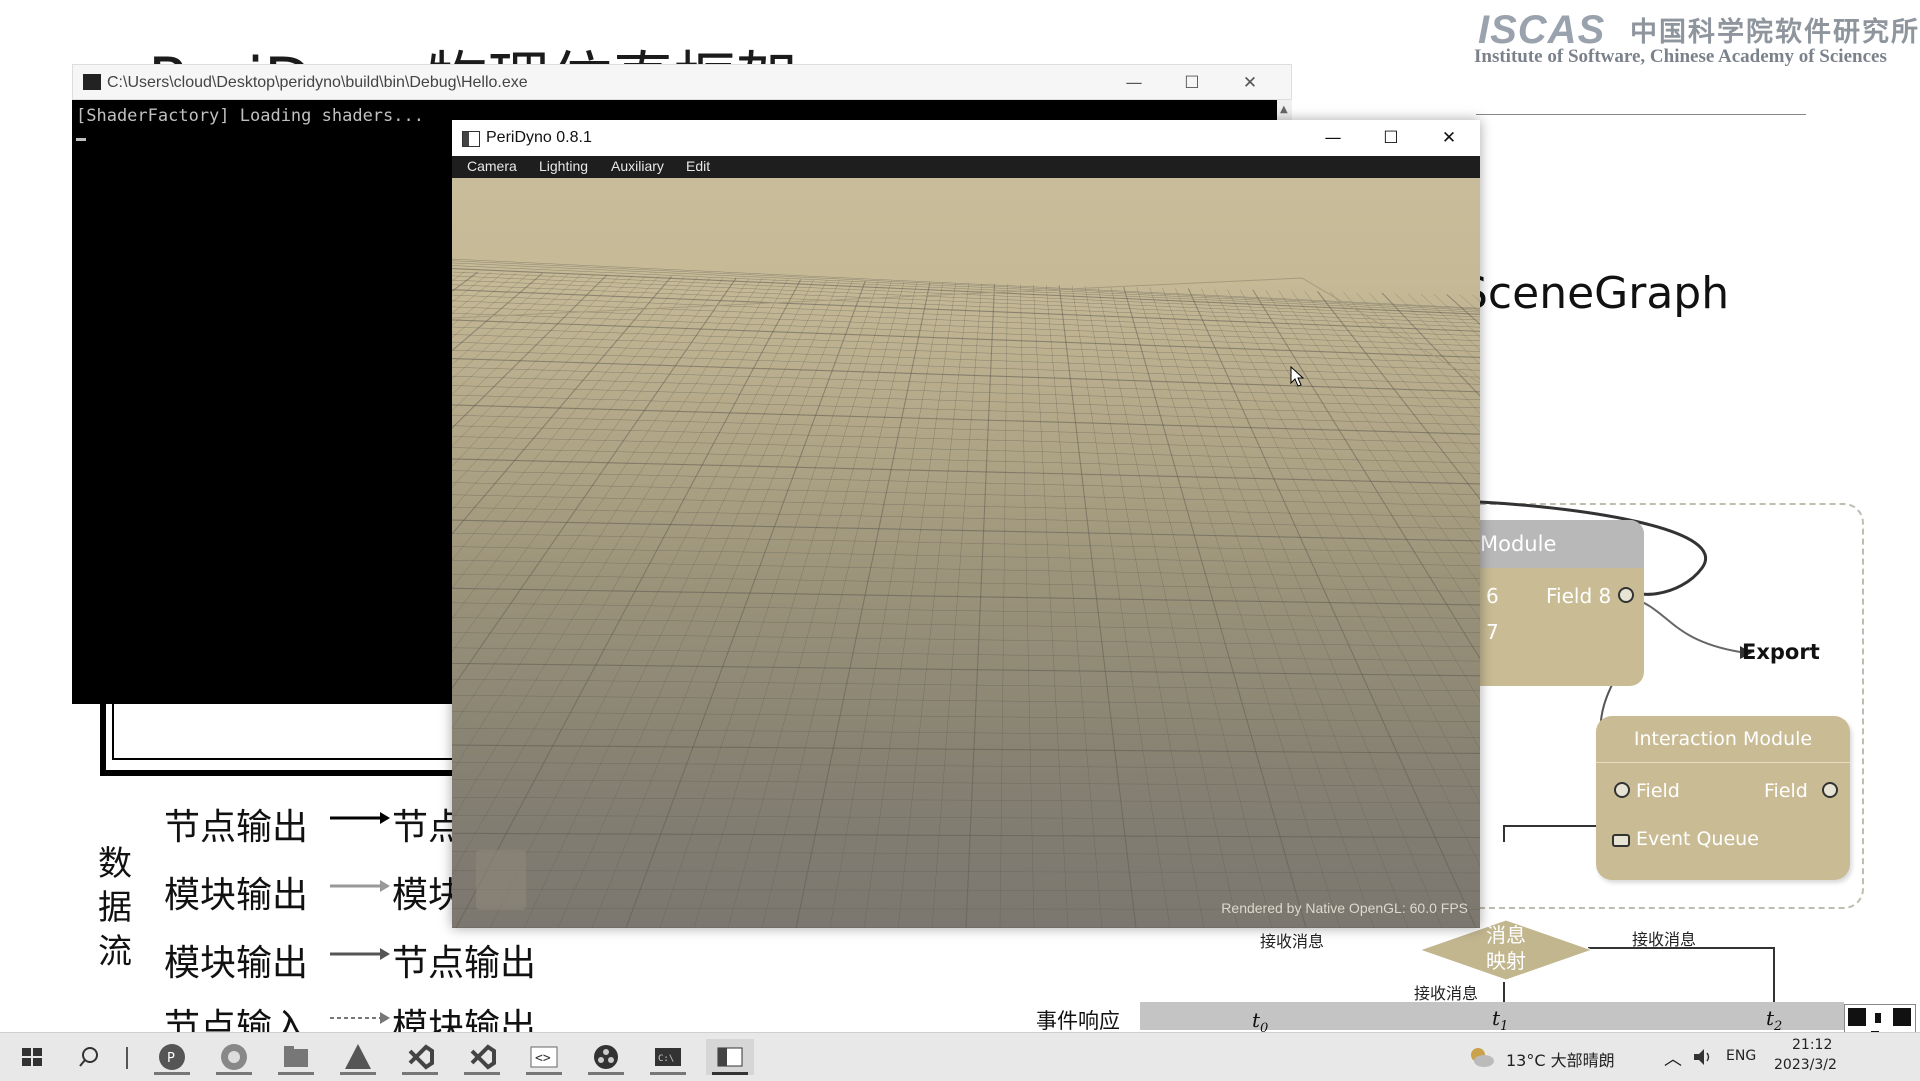 The height and width of the screenshot is (1081, 1920). I want to click on chevron-up-icon: ︿, so click(1673, 1058).